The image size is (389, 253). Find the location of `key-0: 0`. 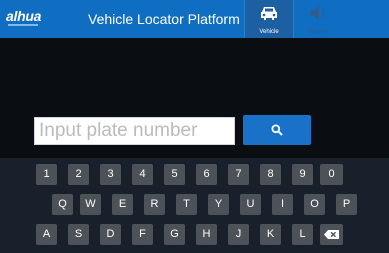

key-0: 0 is located at coordinates (331, 174).